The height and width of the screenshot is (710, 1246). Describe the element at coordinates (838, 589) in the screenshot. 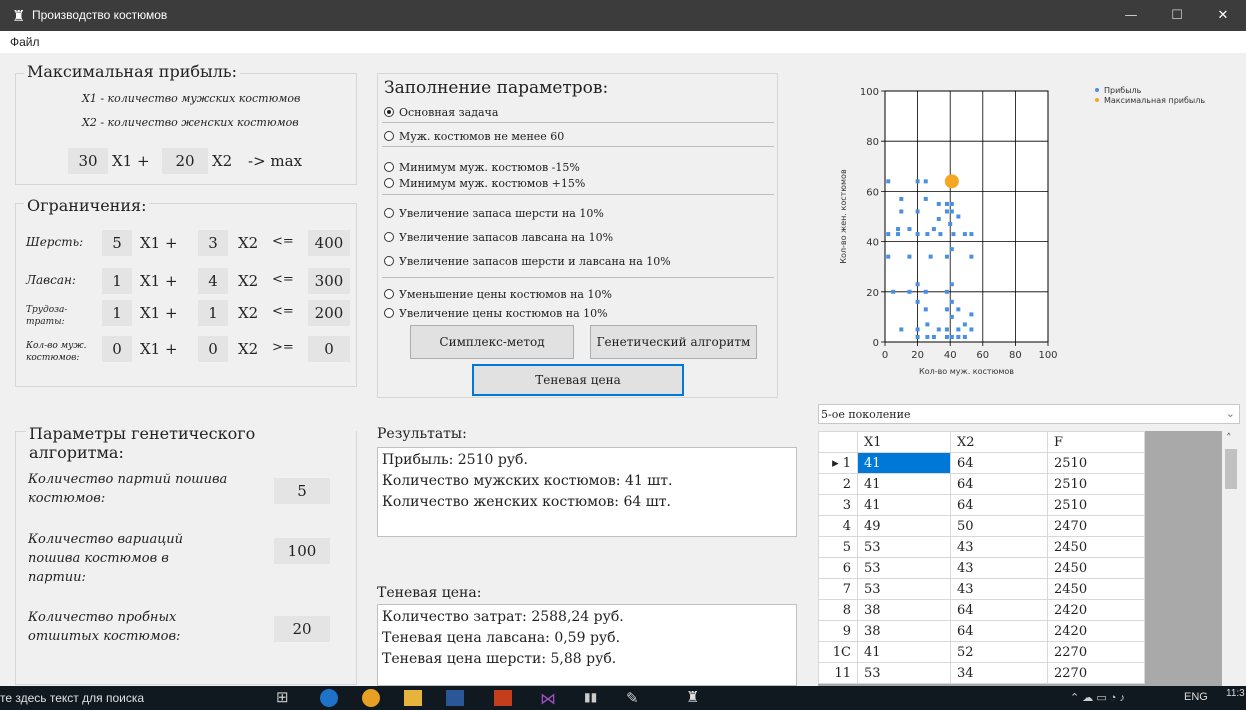

I see `row-header: 7` at that location.